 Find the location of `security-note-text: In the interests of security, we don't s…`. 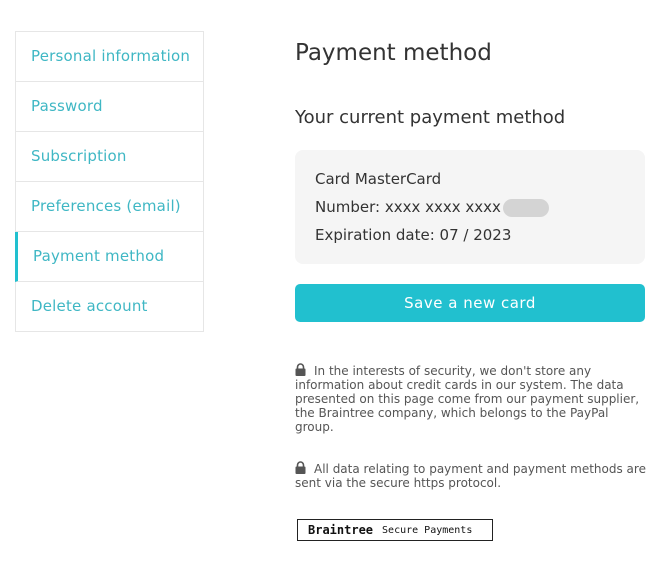

security-note-text: In the interests of security, we don't s… is located at coordinates (467, 399).